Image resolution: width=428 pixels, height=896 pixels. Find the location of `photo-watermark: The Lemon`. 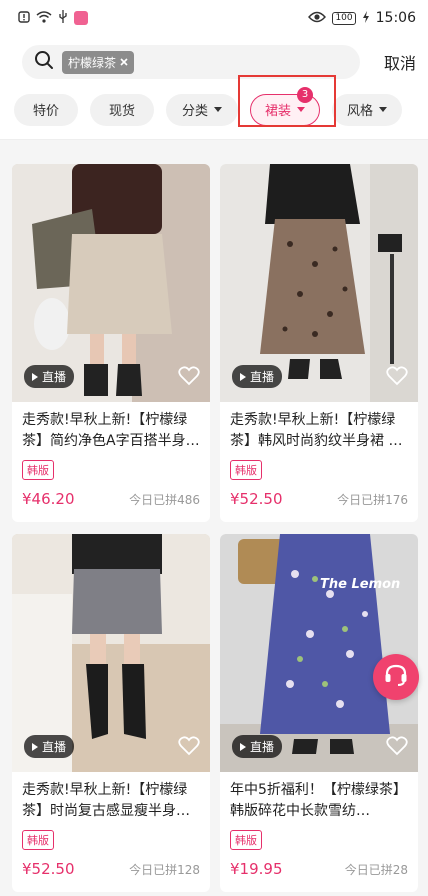

photo-watermark: The Lemon is located at coordinates (360, 584).